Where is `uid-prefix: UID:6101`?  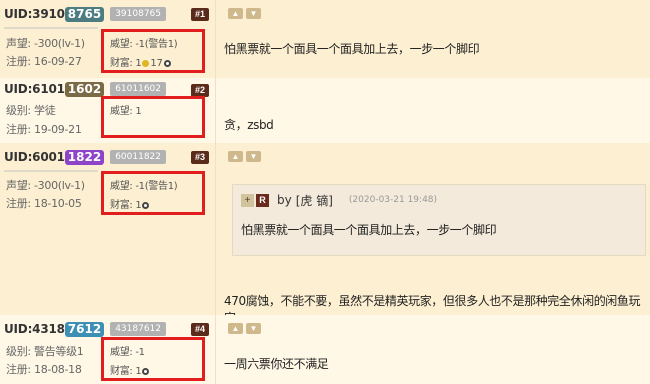
uid-prefix: UID:6101 is located at coordinates (34, 89).